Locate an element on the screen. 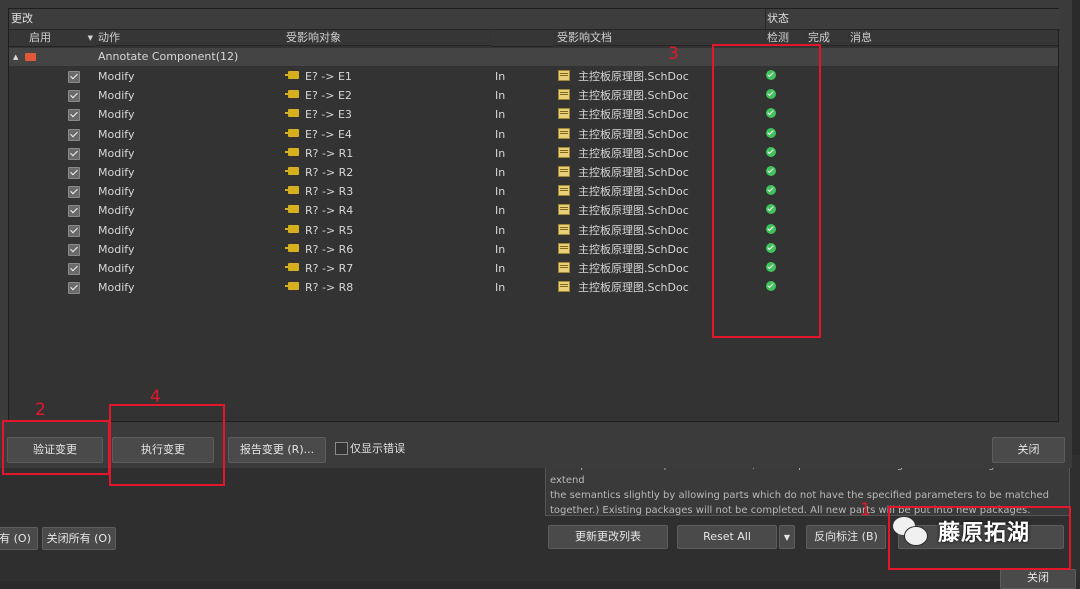 The height and width of the screenshot is (589, 1080). errors-only-label: 仅显示错误 is located at coordinates (377, 448).